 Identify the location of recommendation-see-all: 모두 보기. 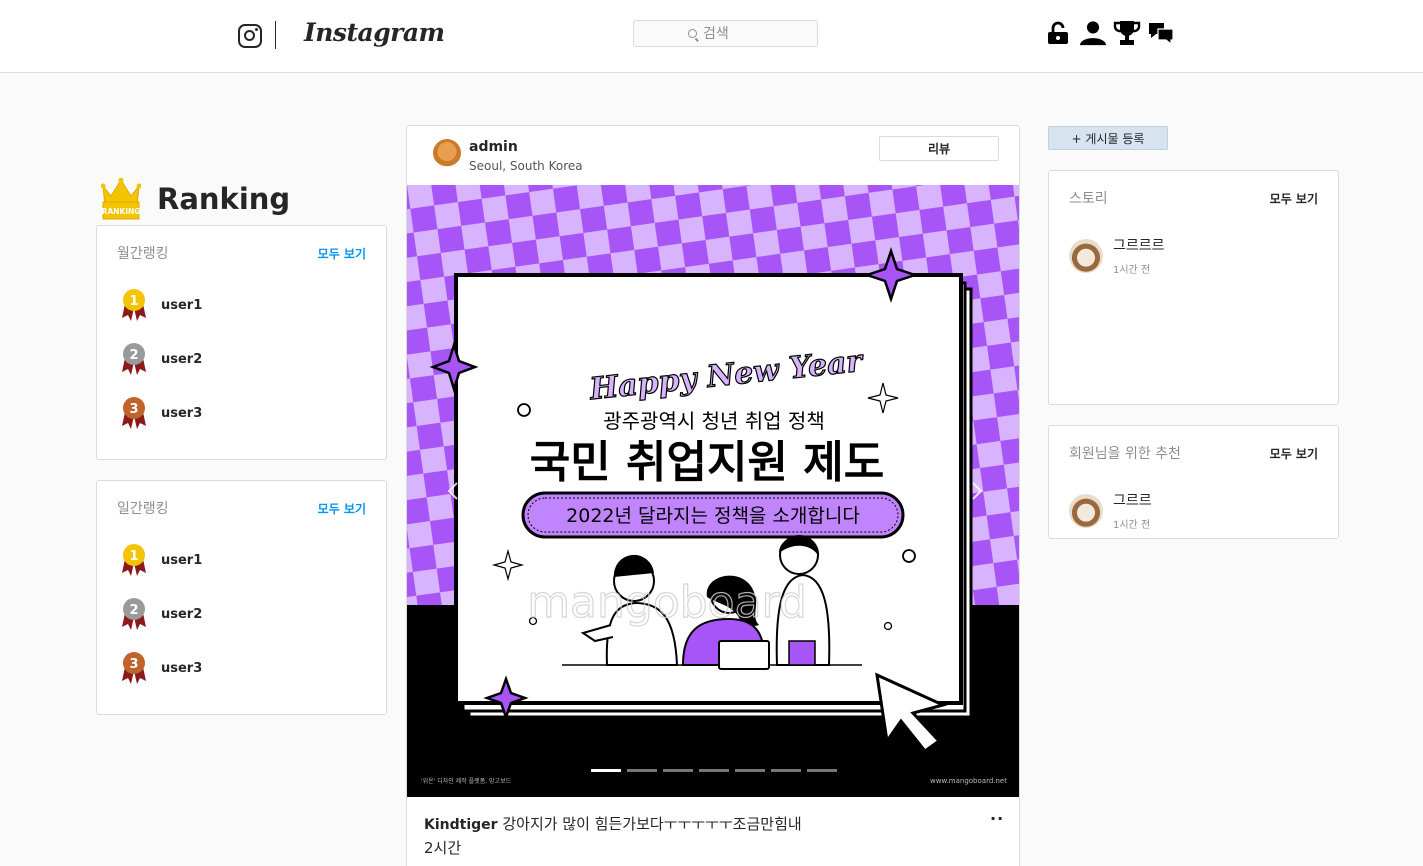
(1294, 453).